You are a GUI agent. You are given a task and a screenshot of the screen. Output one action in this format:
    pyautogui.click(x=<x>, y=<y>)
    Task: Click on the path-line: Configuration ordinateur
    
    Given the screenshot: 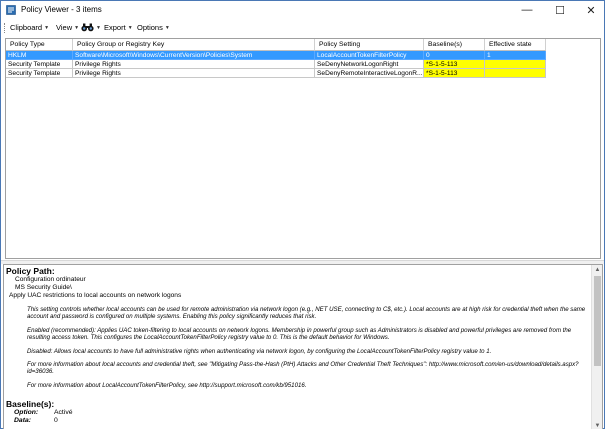 What is the action you would take?
    pyautogui.click(x=50, y=279)
    